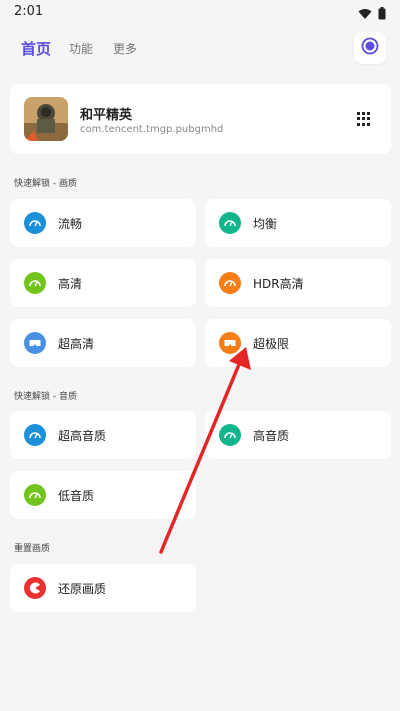 The image size is (400, 711). What do you see at coordinates (200, 50) in the screenshot?
I see `top-nav: 首页 功能 更多` at bounding box center [200, 50].